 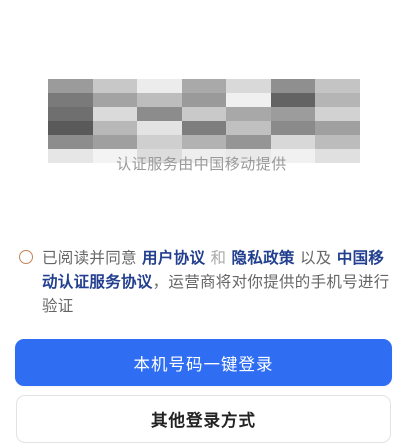 I want to click on agreement-prefix: 已阅读并同意, so click(x=89, y=258).